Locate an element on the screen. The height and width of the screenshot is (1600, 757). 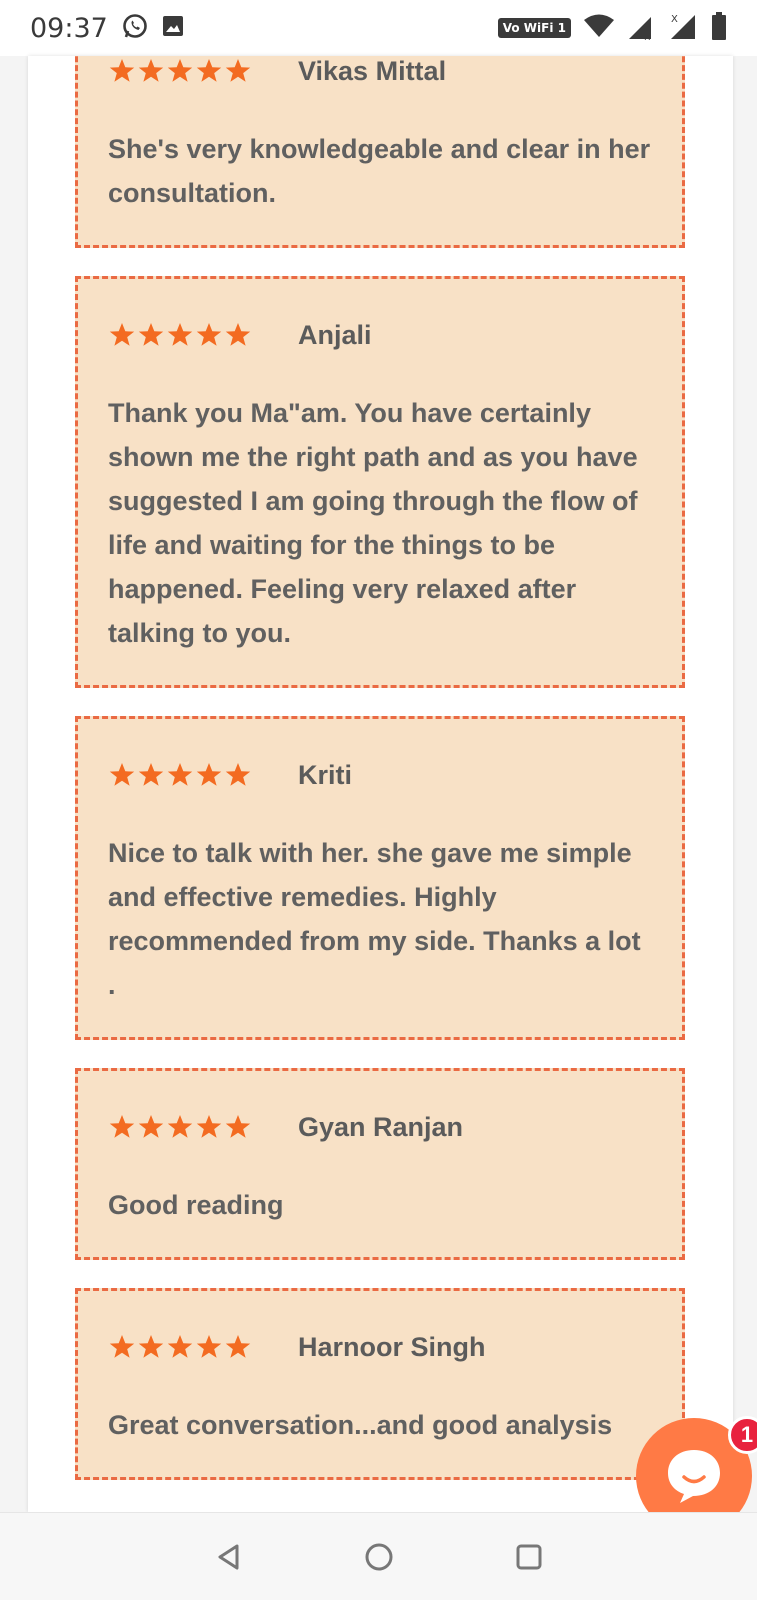
review-header: Vikas Mittal is located at coordinates (380, 87).